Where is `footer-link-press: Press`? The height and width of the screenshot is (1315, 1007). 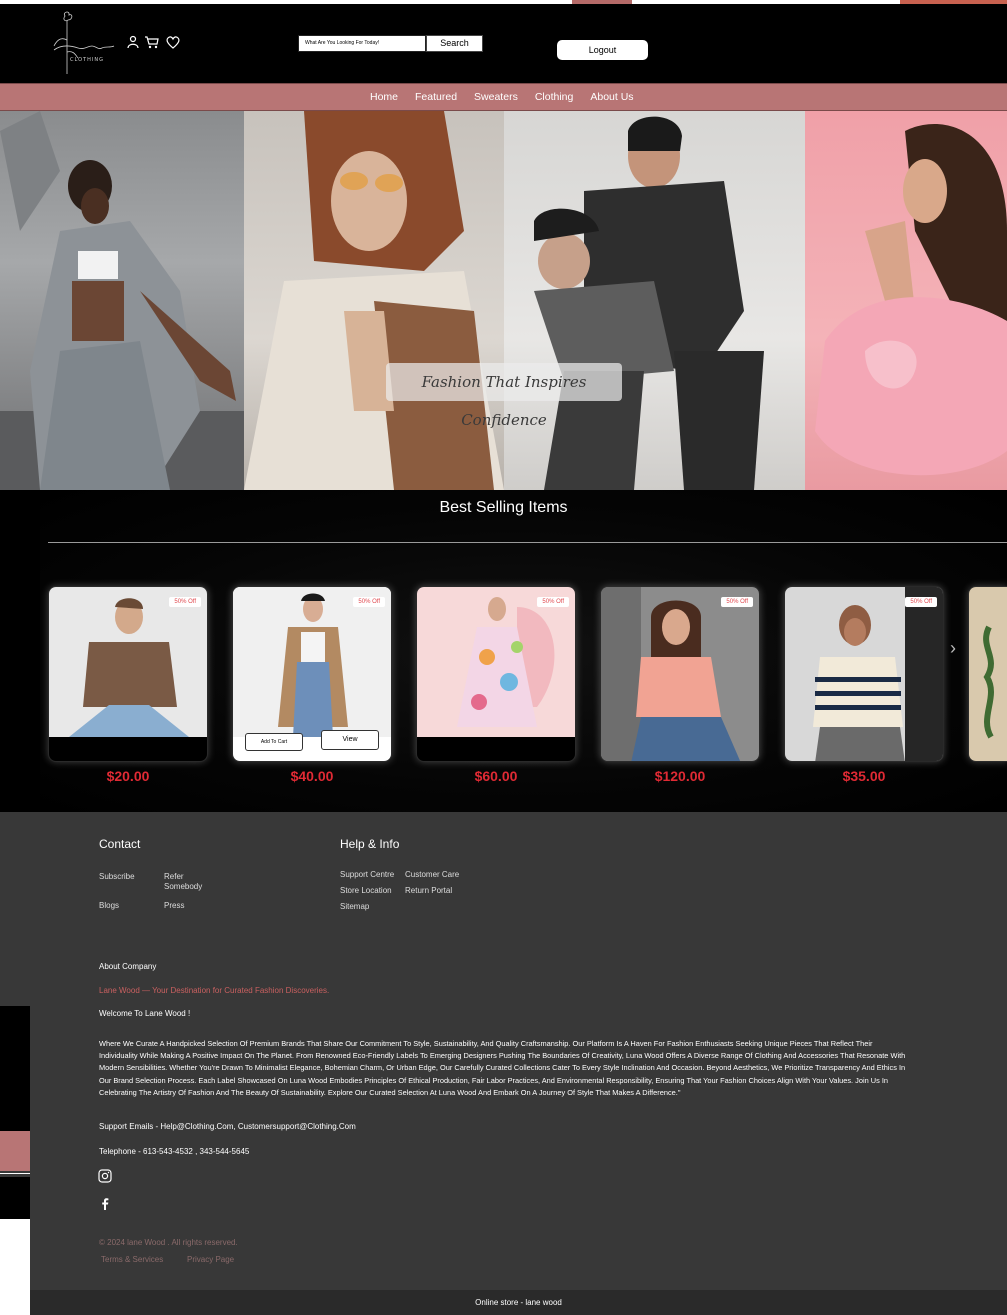
footer-link-press: Press is located at coordinates (174, 906).